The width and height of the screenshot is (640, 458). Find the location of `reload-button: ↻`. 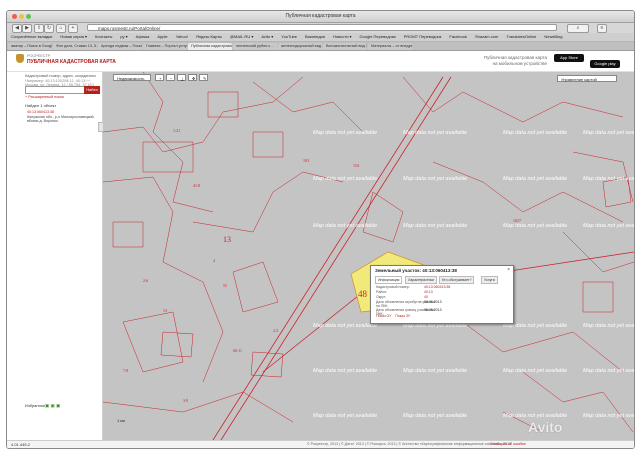

reload-button: ↻ is located at coordinates (49, 28).